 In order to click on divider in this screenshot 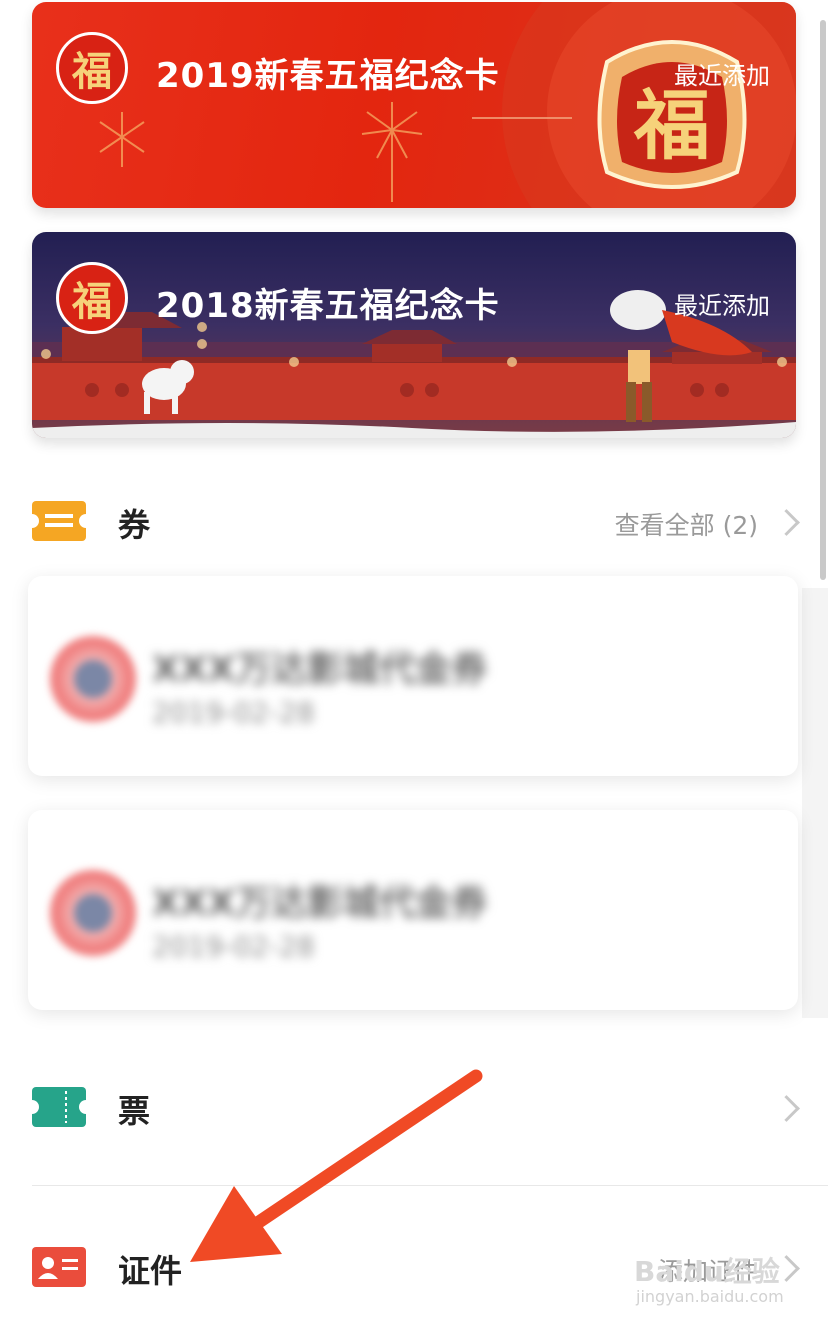, I will do `click(430, 1185)`.